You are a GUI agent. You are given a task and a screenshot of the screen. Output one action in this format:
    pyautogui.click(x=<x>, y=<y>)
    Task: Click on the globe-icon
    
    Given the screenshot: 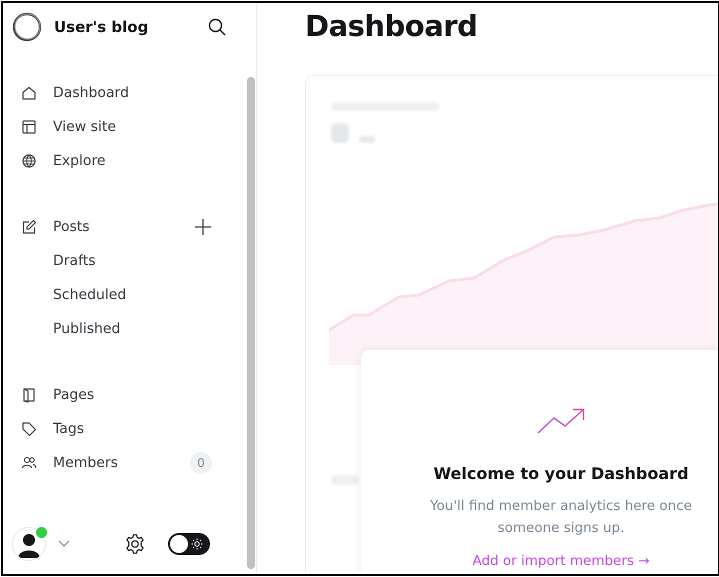 What is the action you would take?
    pyautogui.click(x=29, y=161)
    